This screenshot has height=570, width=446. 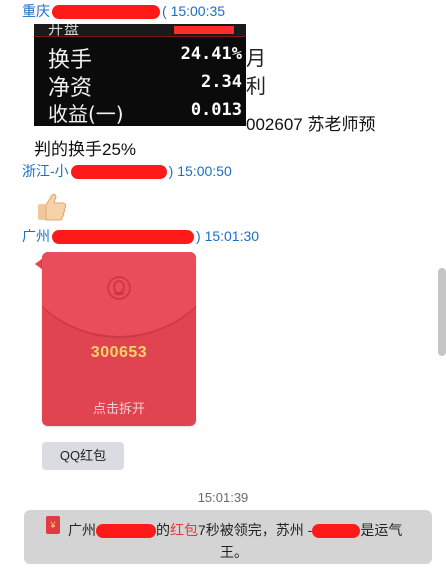 I want to click on red-packet: 300653 点击拆开, so click(x=119, y=339).